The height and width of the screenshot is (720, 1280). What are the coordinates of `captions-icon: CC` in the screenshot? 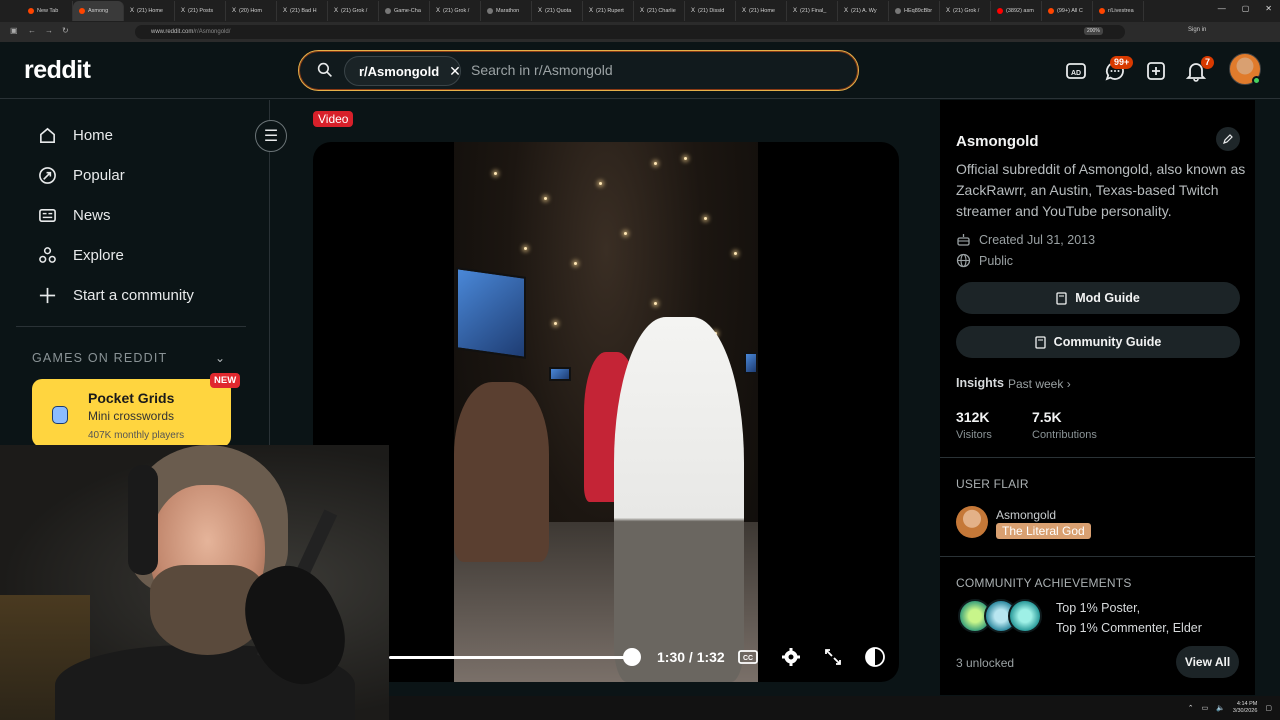 It's located at (748, 657).